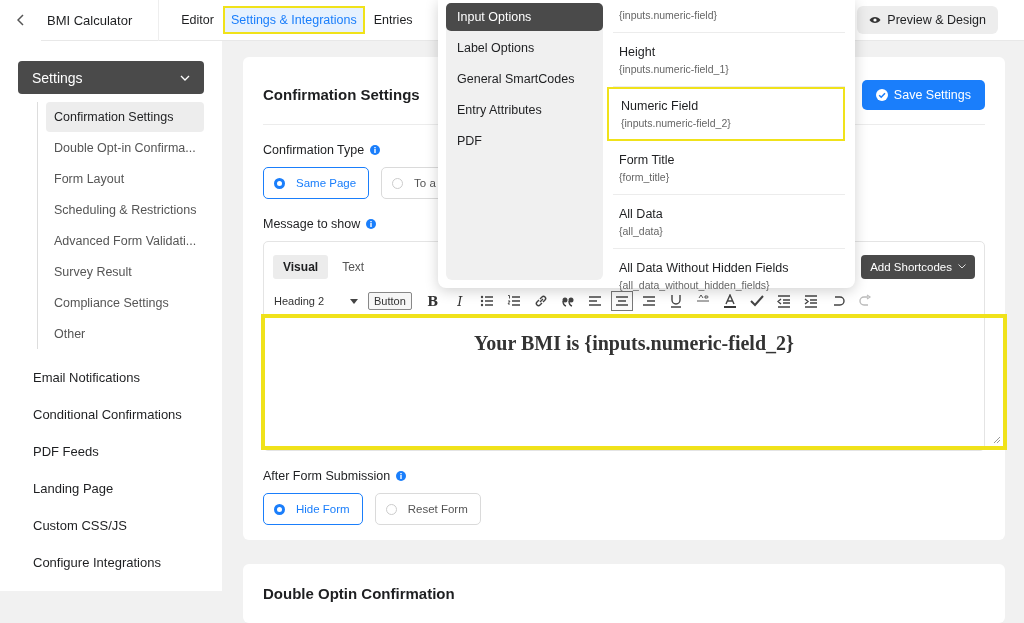 The image size is (1024, 623). Describe the element at coordinates (810, 301) in the screenshot. I see `indent-icon` at that location.